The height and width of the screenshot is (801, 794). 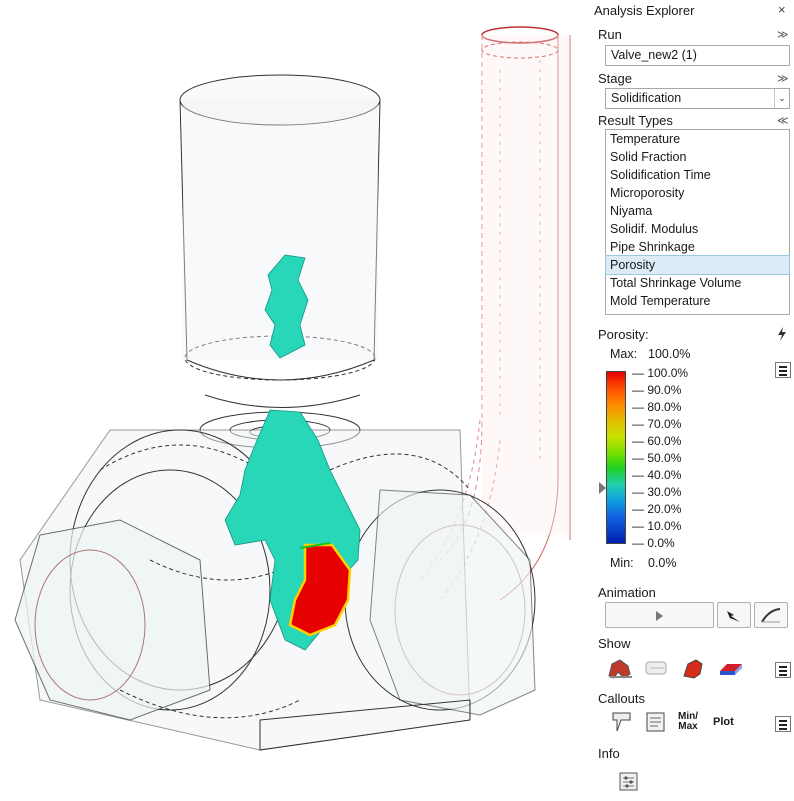 I want to click on min-max-line2: Max, so click(x=688, y=726).